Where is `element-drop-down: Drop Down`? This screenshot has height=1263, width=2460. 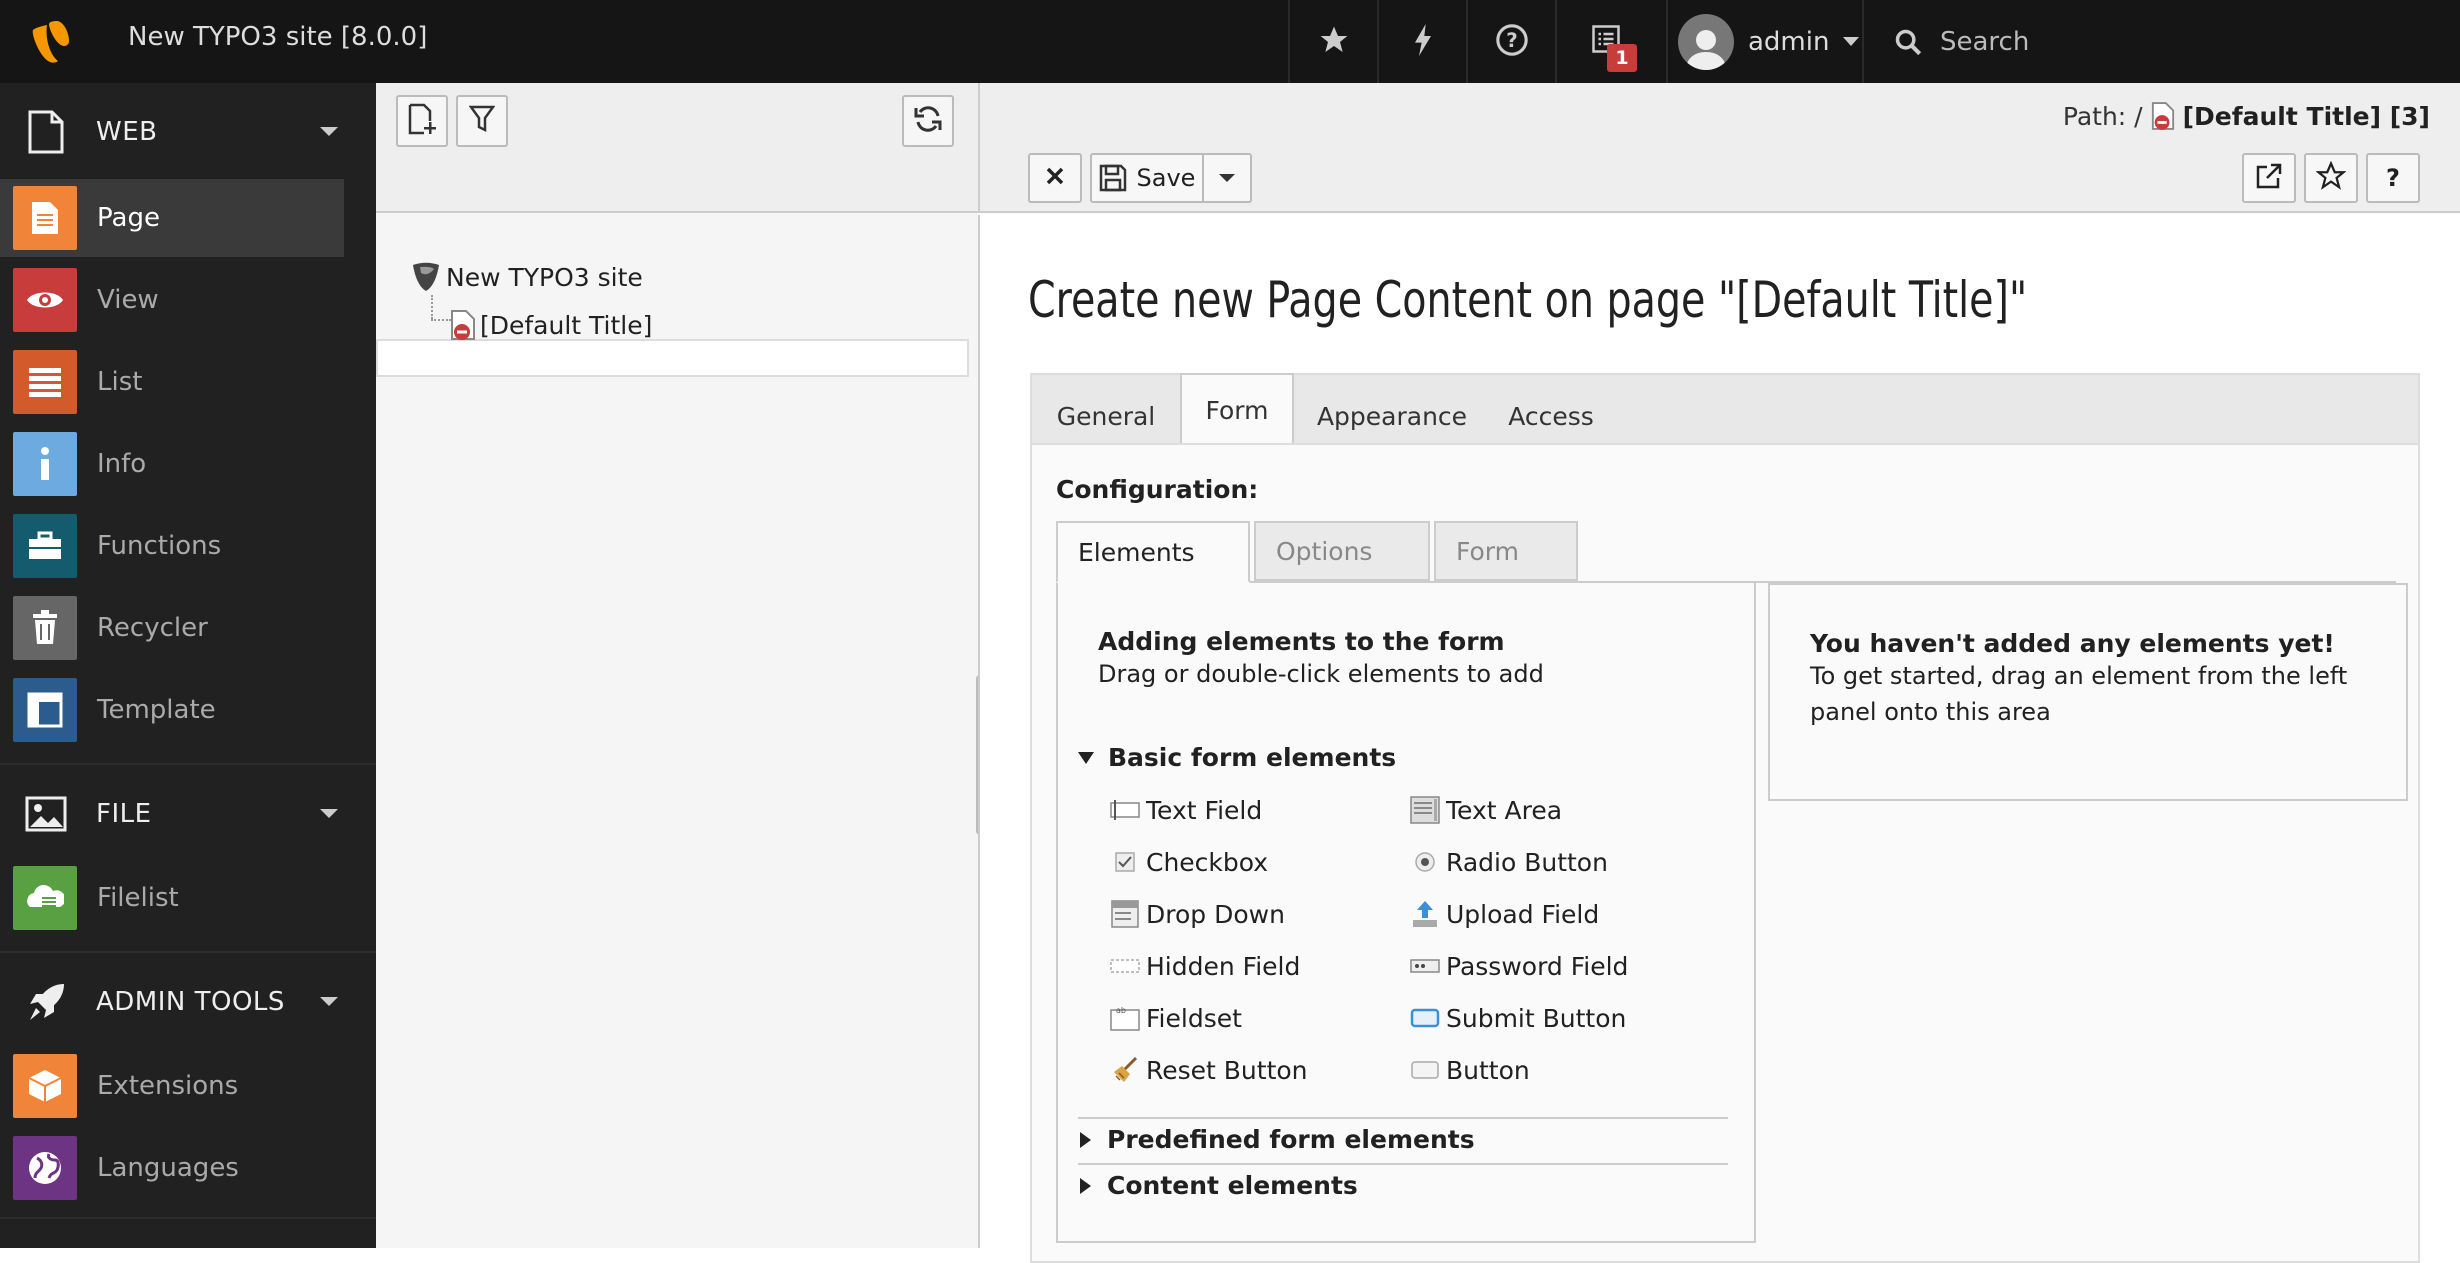
element-drop-down: Drop Down is located at coordinates (1197, 914).